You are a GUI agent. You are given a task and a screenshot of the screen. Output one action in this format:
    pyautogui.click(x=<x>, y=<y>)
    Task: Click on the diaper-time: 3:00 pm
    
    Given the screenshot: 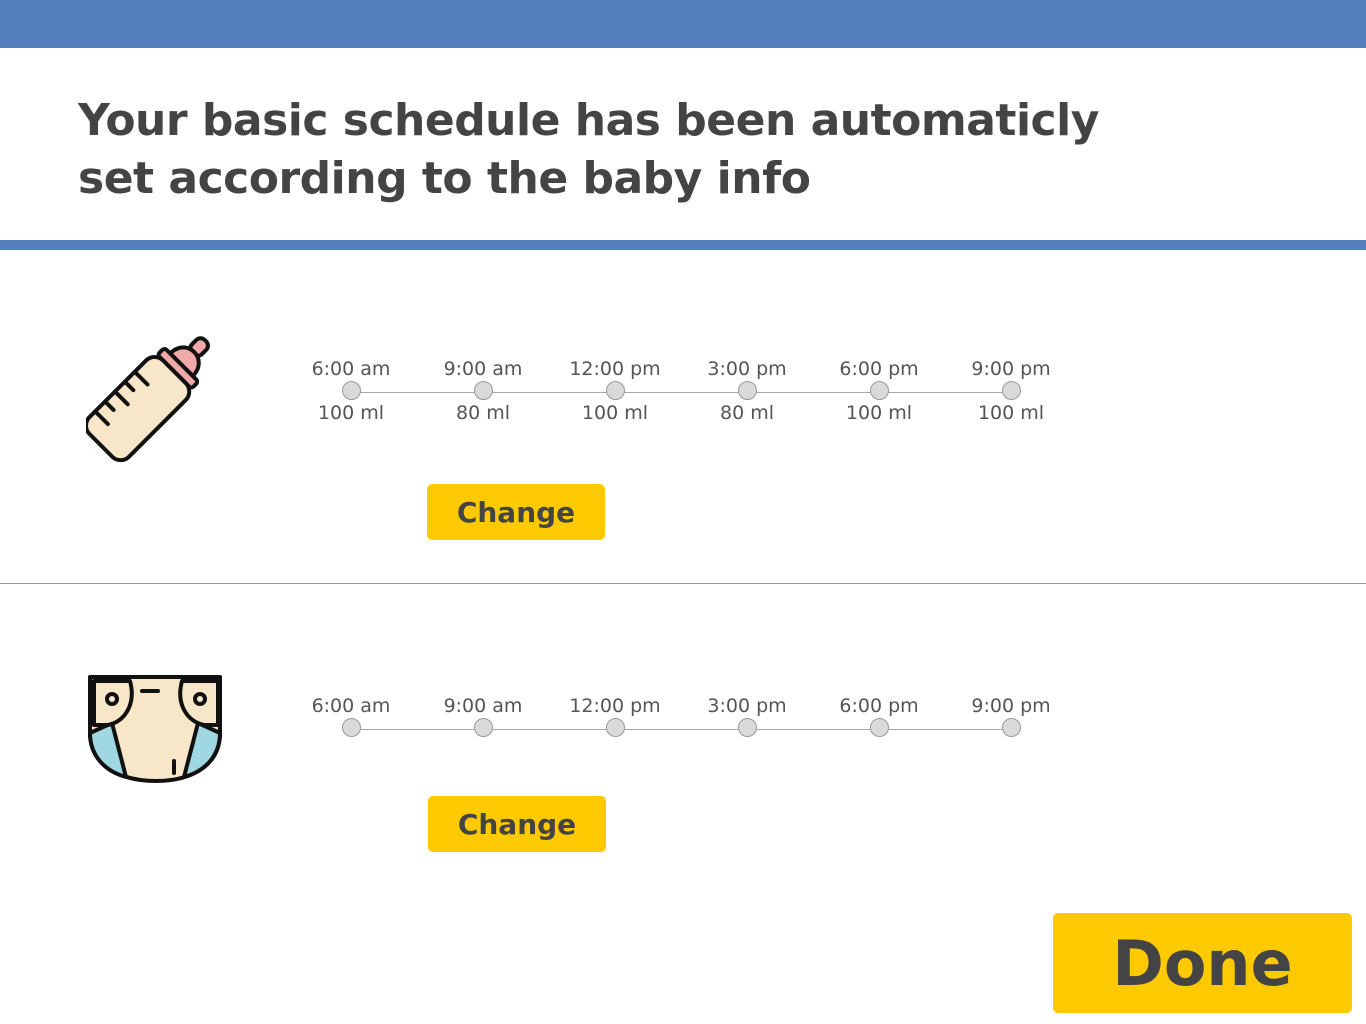 What is the action you would take?
    pyautogui.click(x=747, y=706)
    